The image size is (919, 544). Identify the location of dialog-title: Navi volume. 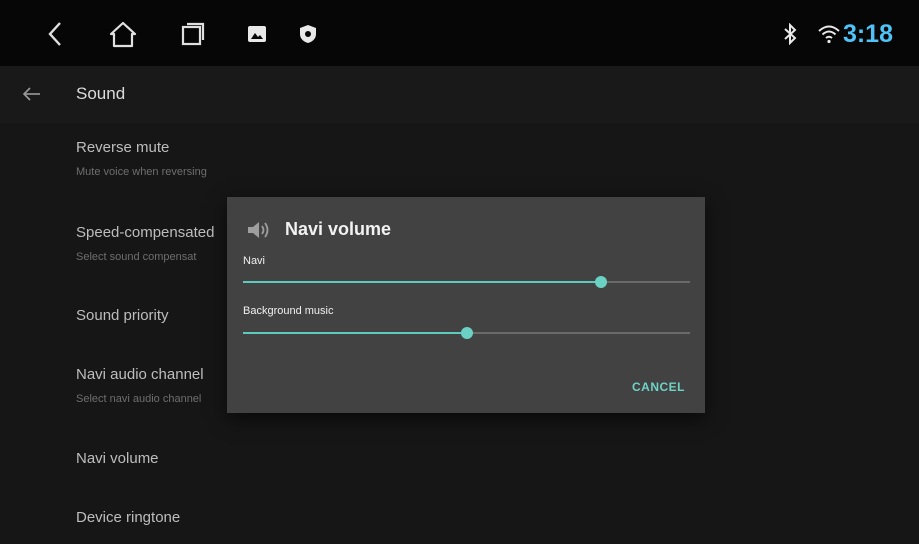
(338, 229).